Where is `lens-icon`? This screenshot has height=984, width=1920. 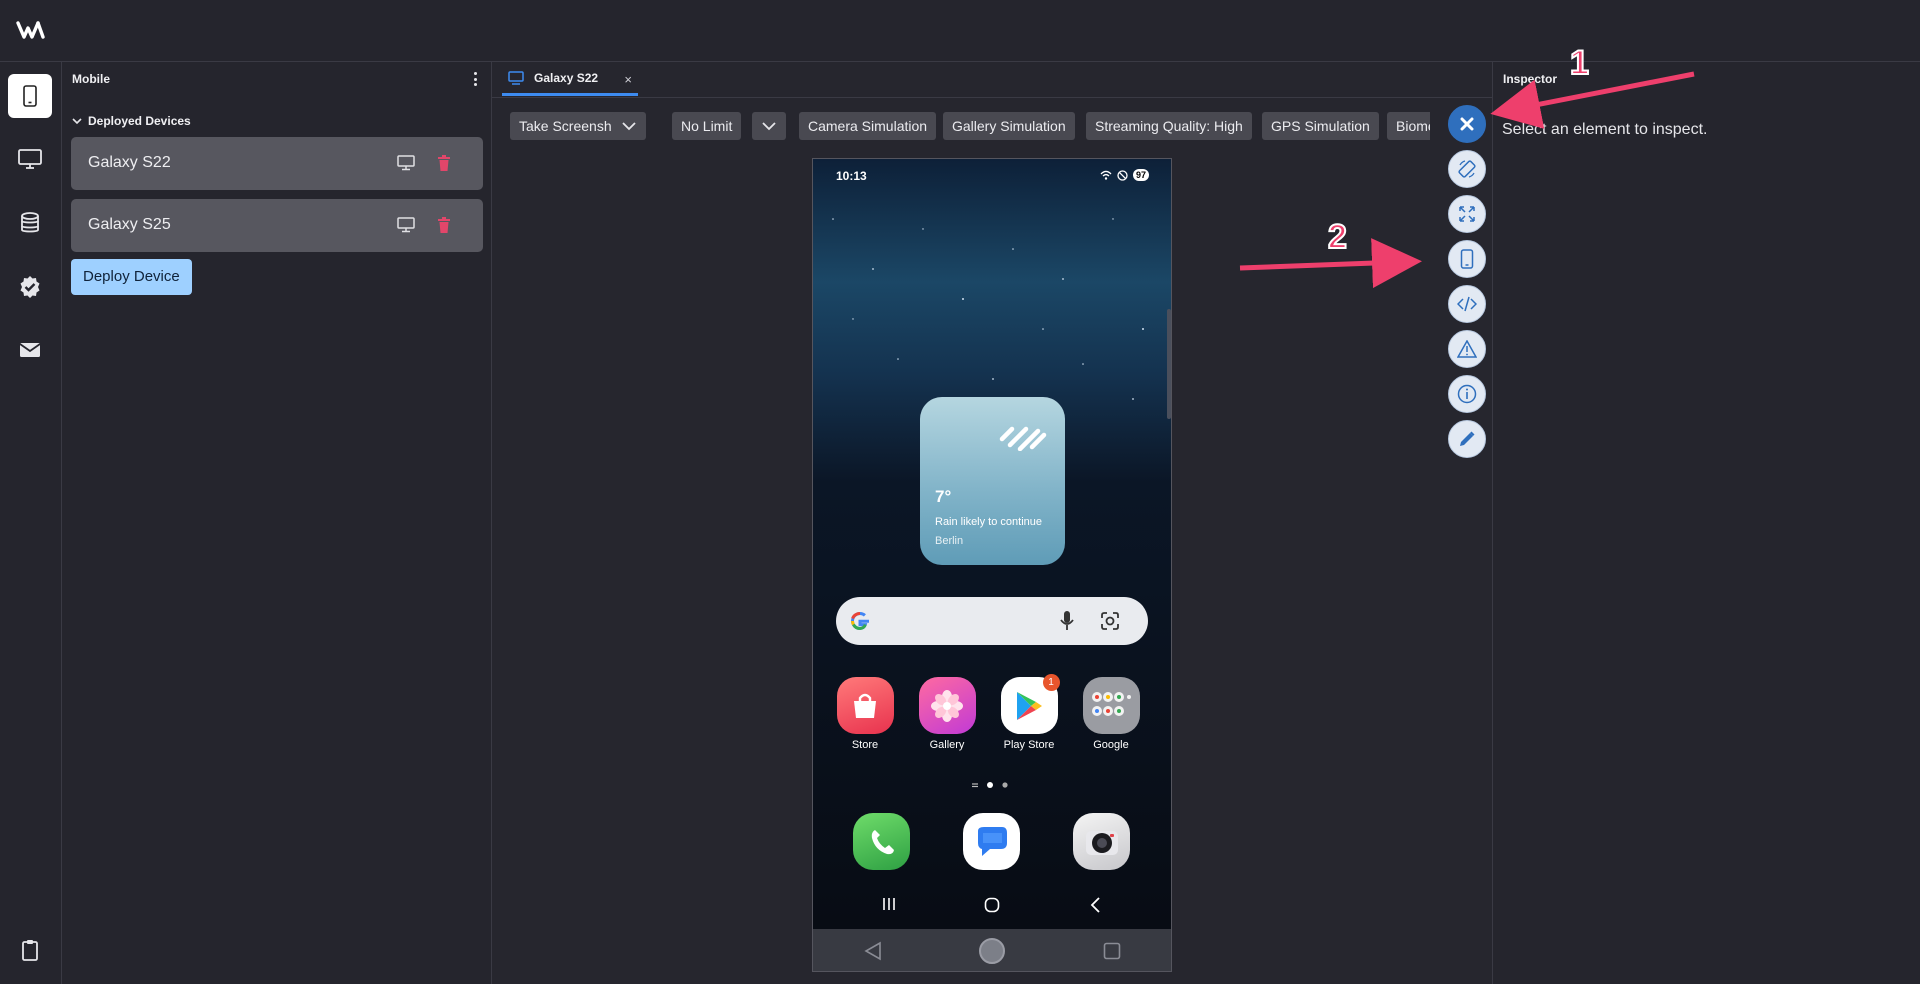 lens-icon is located at coordinates (1110, 621).